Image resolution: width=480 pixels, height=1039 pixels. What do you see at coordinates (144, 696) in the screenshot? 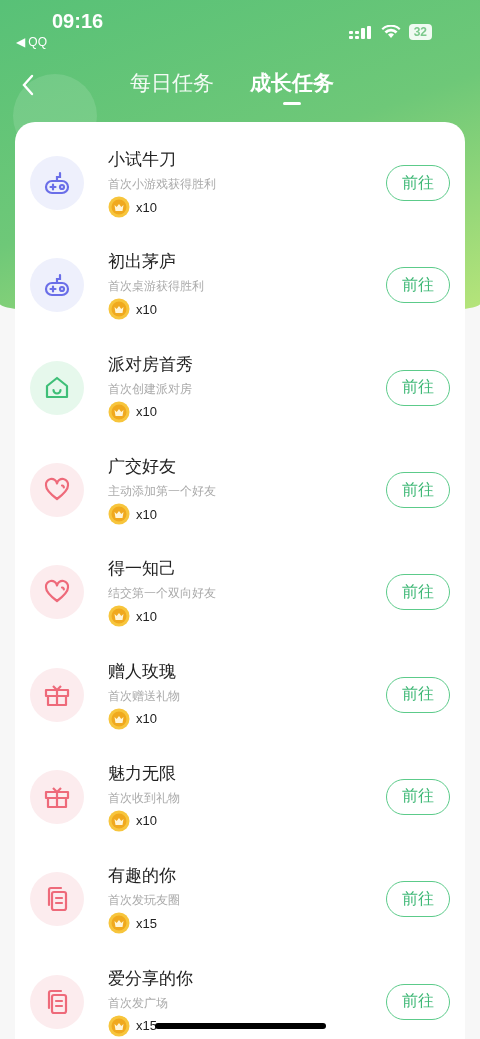
I see `task-description: 首次赠送礼物` at bounding box center [144, 696].